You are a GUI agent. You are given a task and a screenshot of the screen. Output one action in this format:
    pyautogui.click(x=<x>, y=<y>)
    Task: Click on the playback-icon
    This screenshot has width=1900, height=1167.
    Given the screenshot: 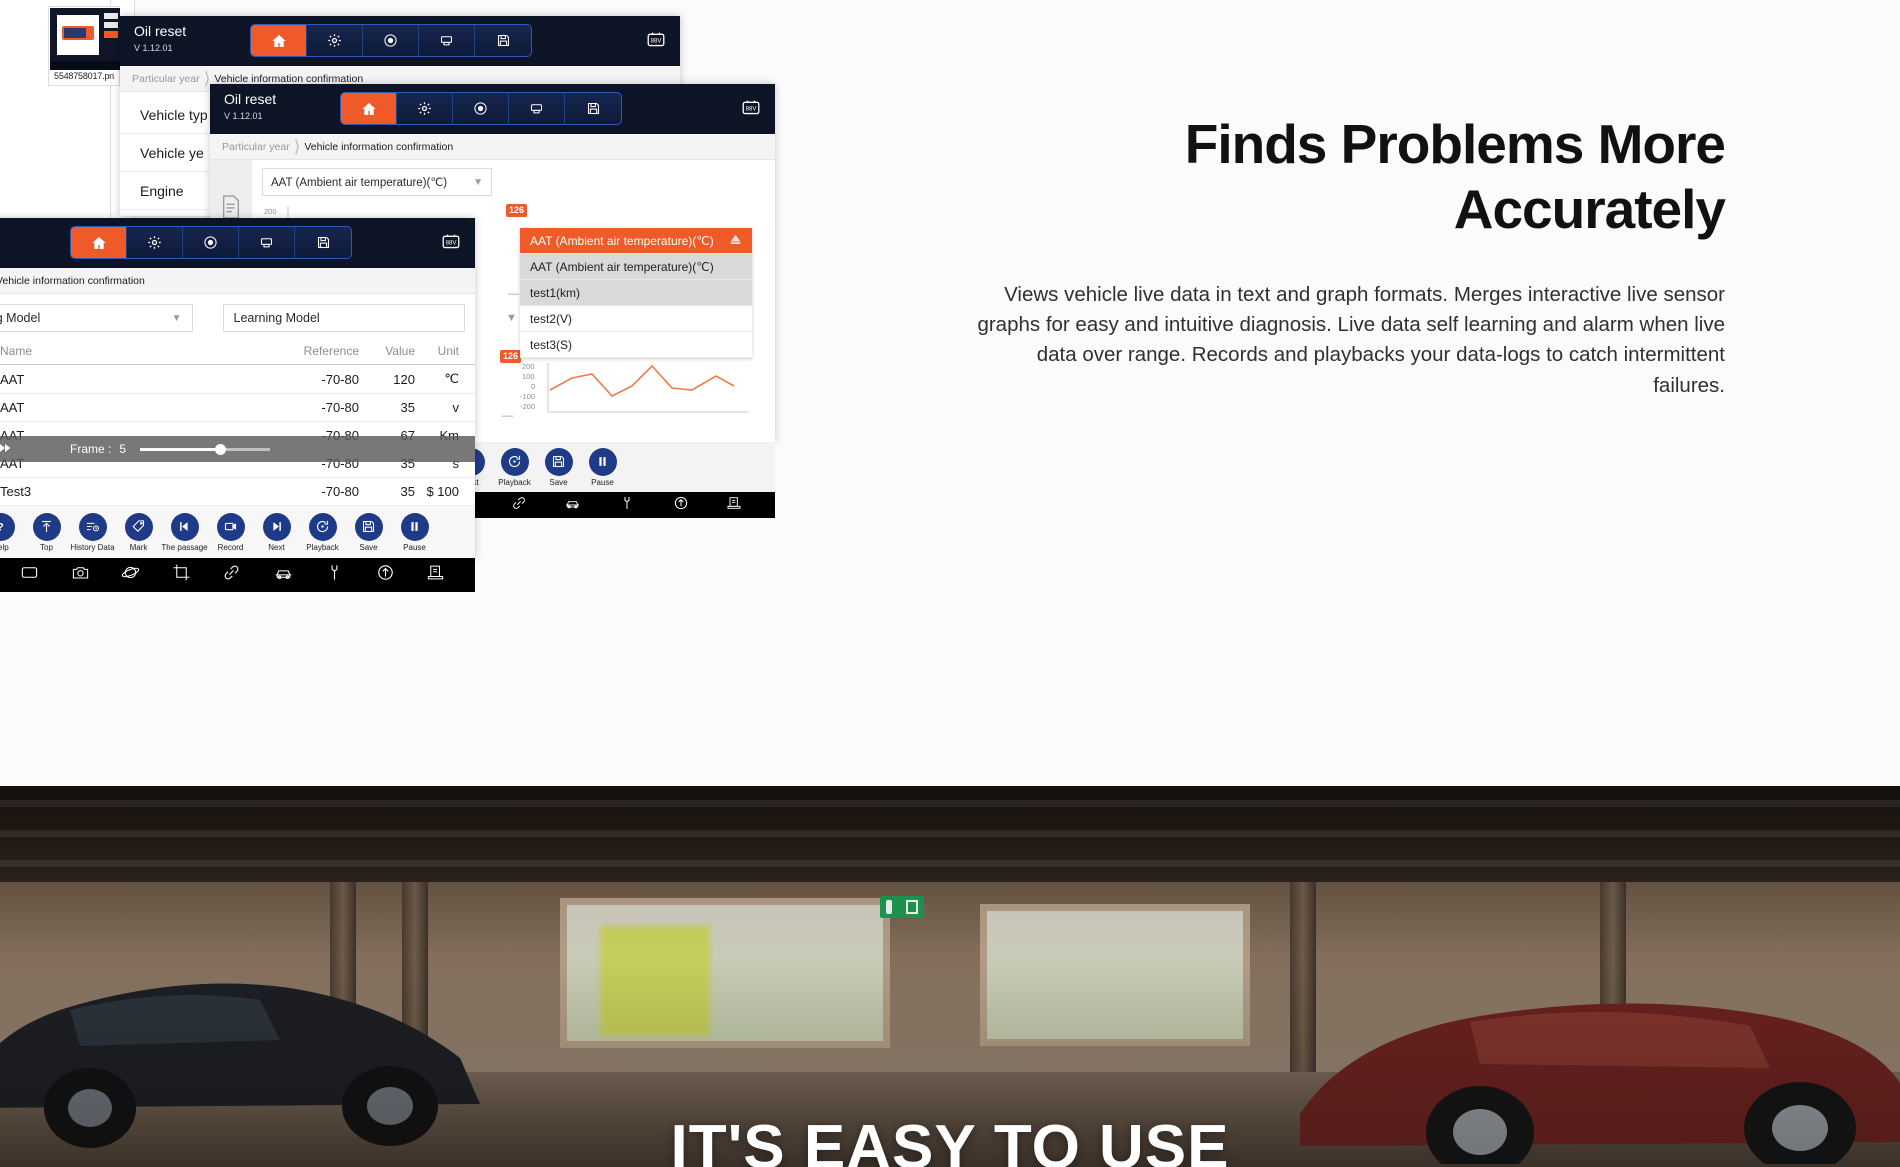 What is the action you would take?
    pyautogui.click(x=514, y=461)
    